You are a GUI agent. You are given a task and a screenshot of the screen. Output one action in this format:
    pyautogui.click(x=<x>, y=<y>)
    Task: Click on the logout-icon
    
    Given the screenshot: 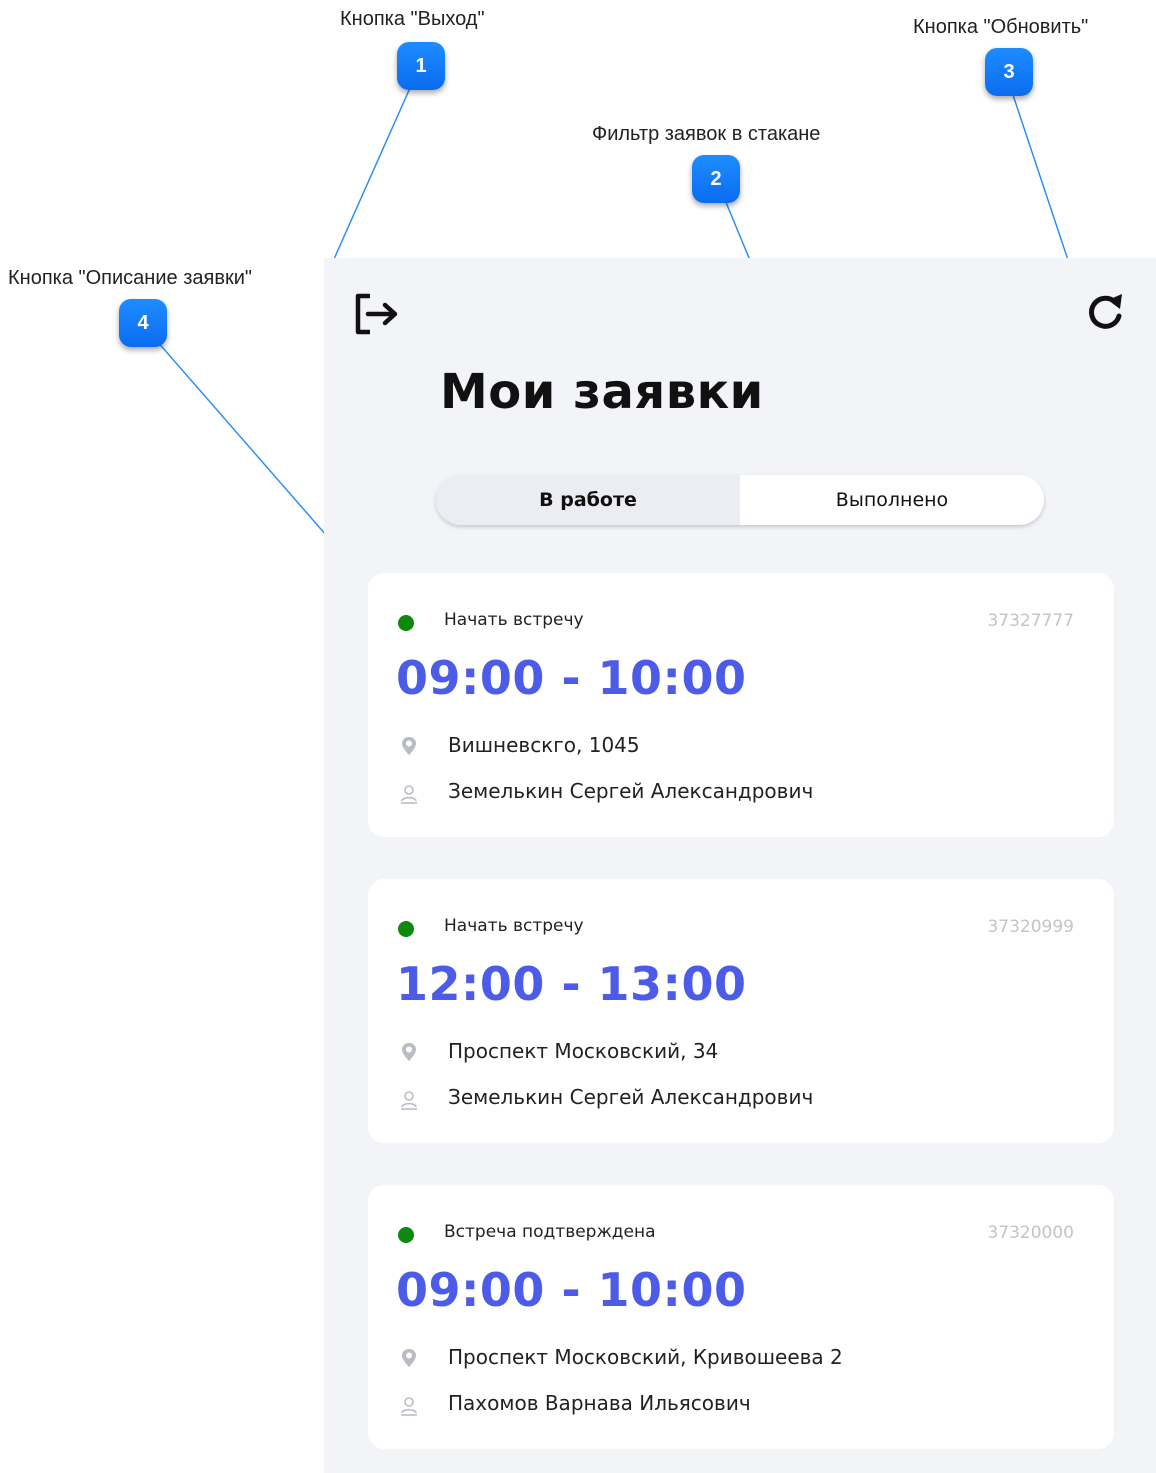 What is the action you would take?
    pyautogui.click(x=376, y=314)
    